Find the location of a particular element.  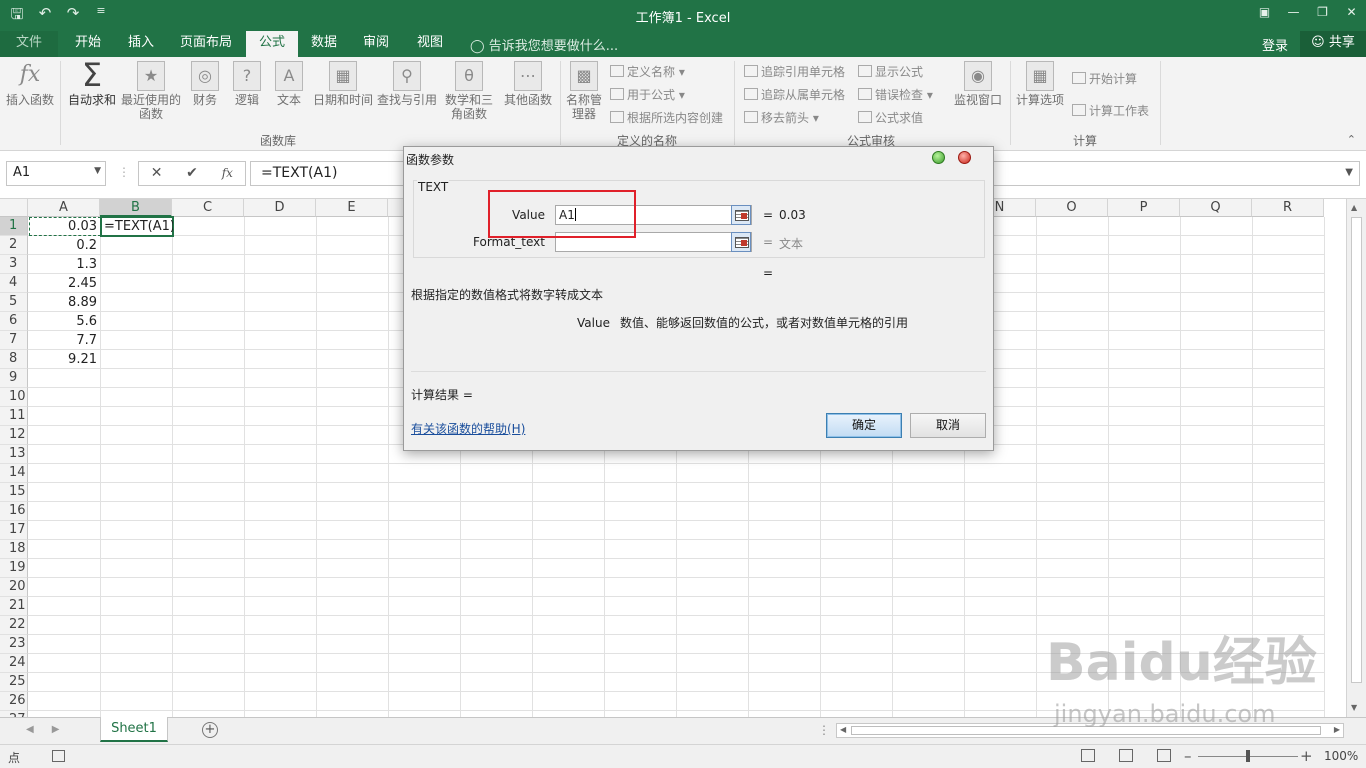

enter-formula-icon: ✔ is located at coordinates (191, 173).